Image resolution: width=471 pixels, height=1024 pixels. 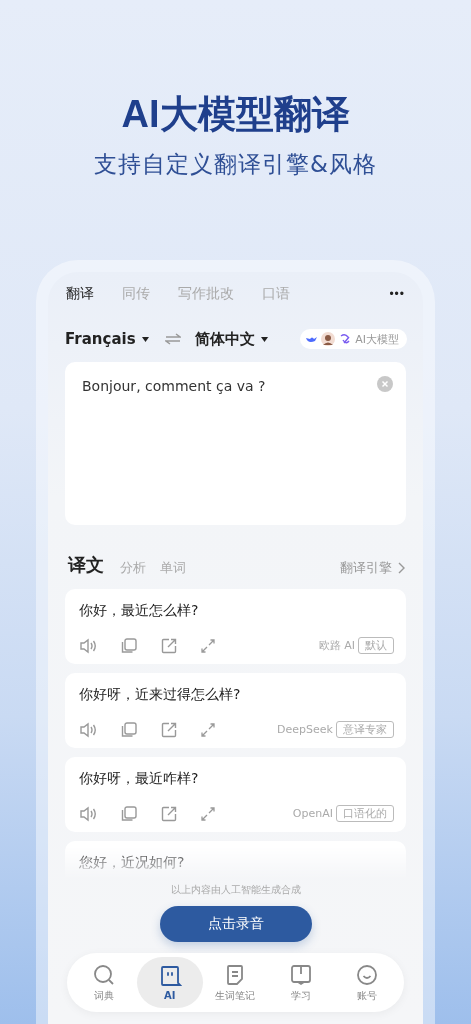 What do you see at coordinates (86, 565) in the screenshot?
I see `result-tab: 译文` at bounding box center [86, 565].